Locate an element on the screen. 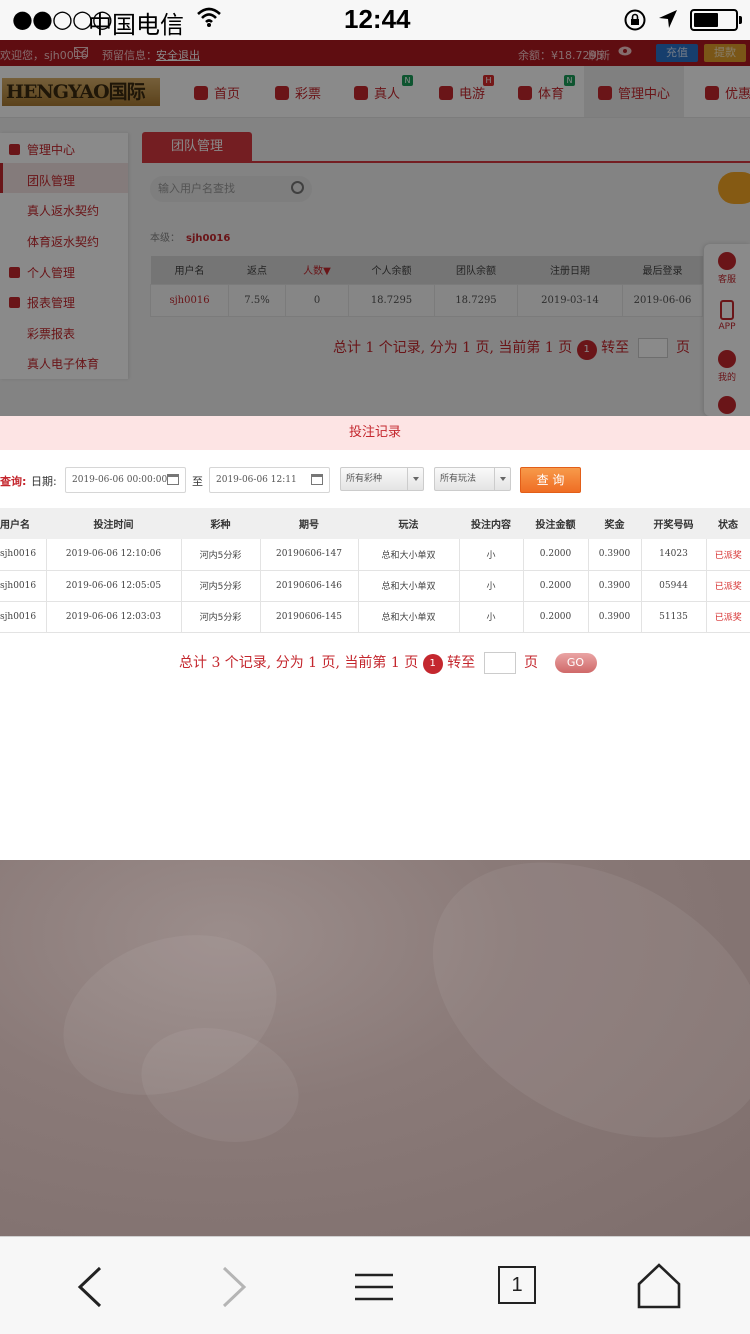  range-separator: 至 is located at coordinates (197, 481).